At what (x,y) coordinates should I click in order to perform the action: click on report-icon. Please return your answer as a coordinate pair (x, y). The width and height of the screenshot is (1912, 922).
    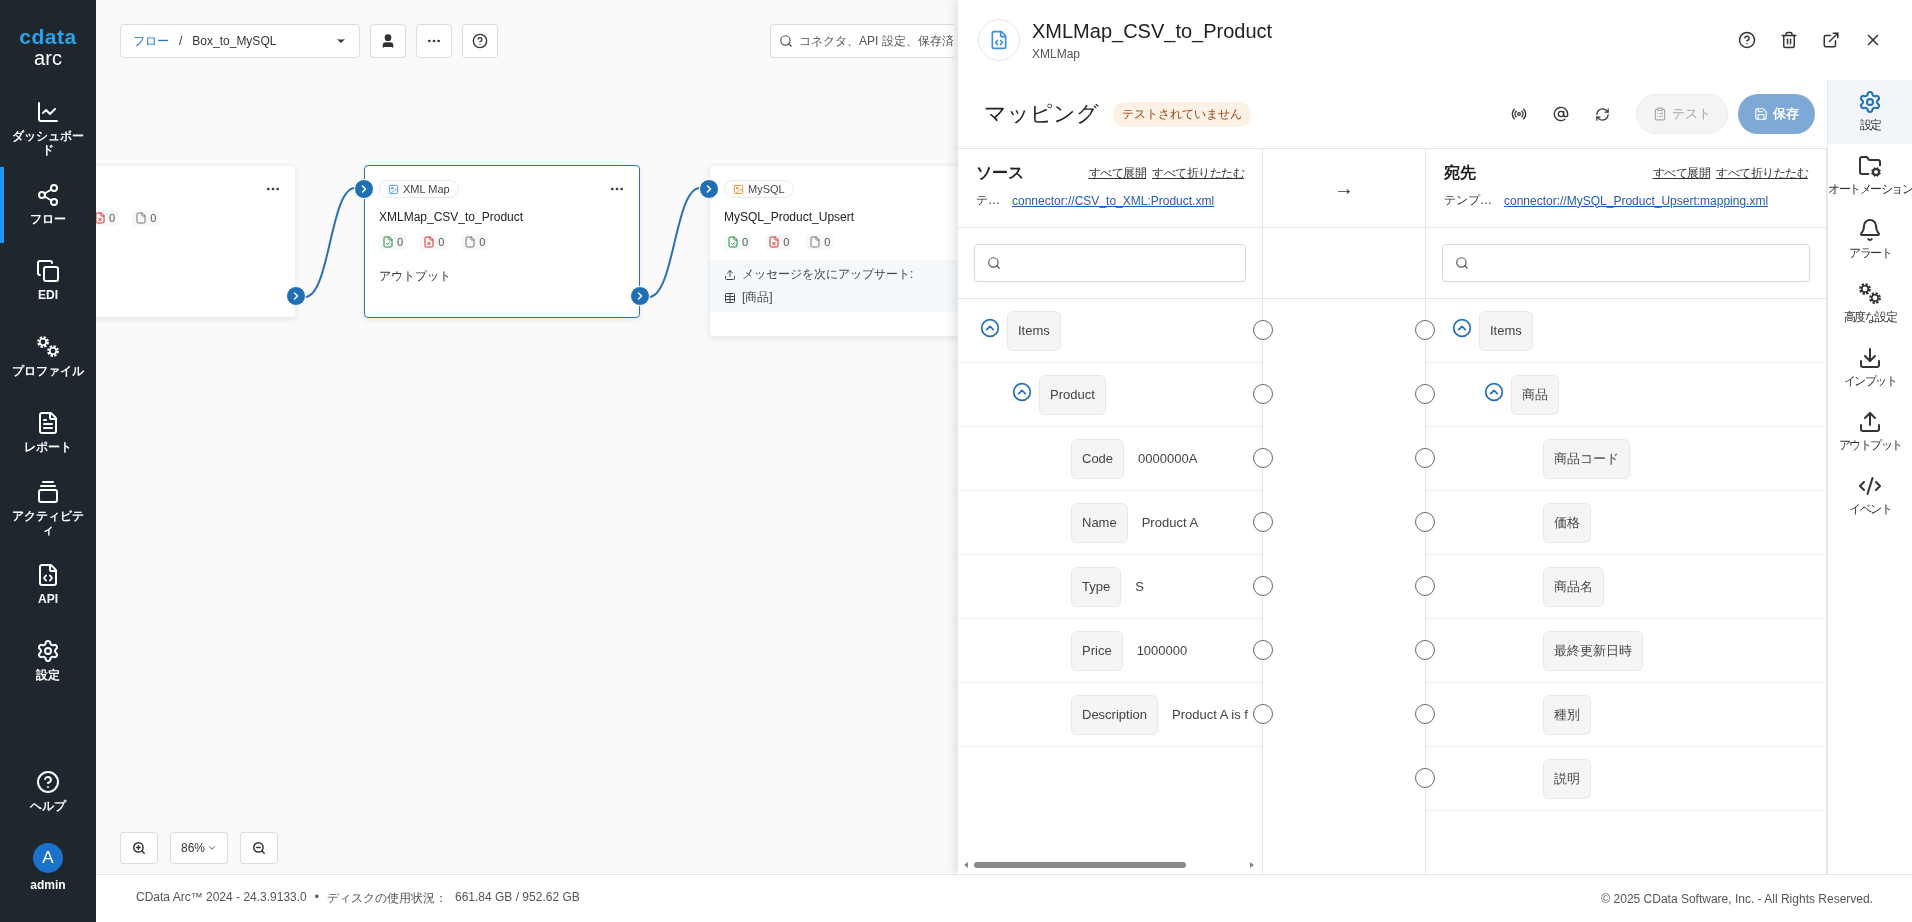
    Looking at the image, I should click on (48, 423).